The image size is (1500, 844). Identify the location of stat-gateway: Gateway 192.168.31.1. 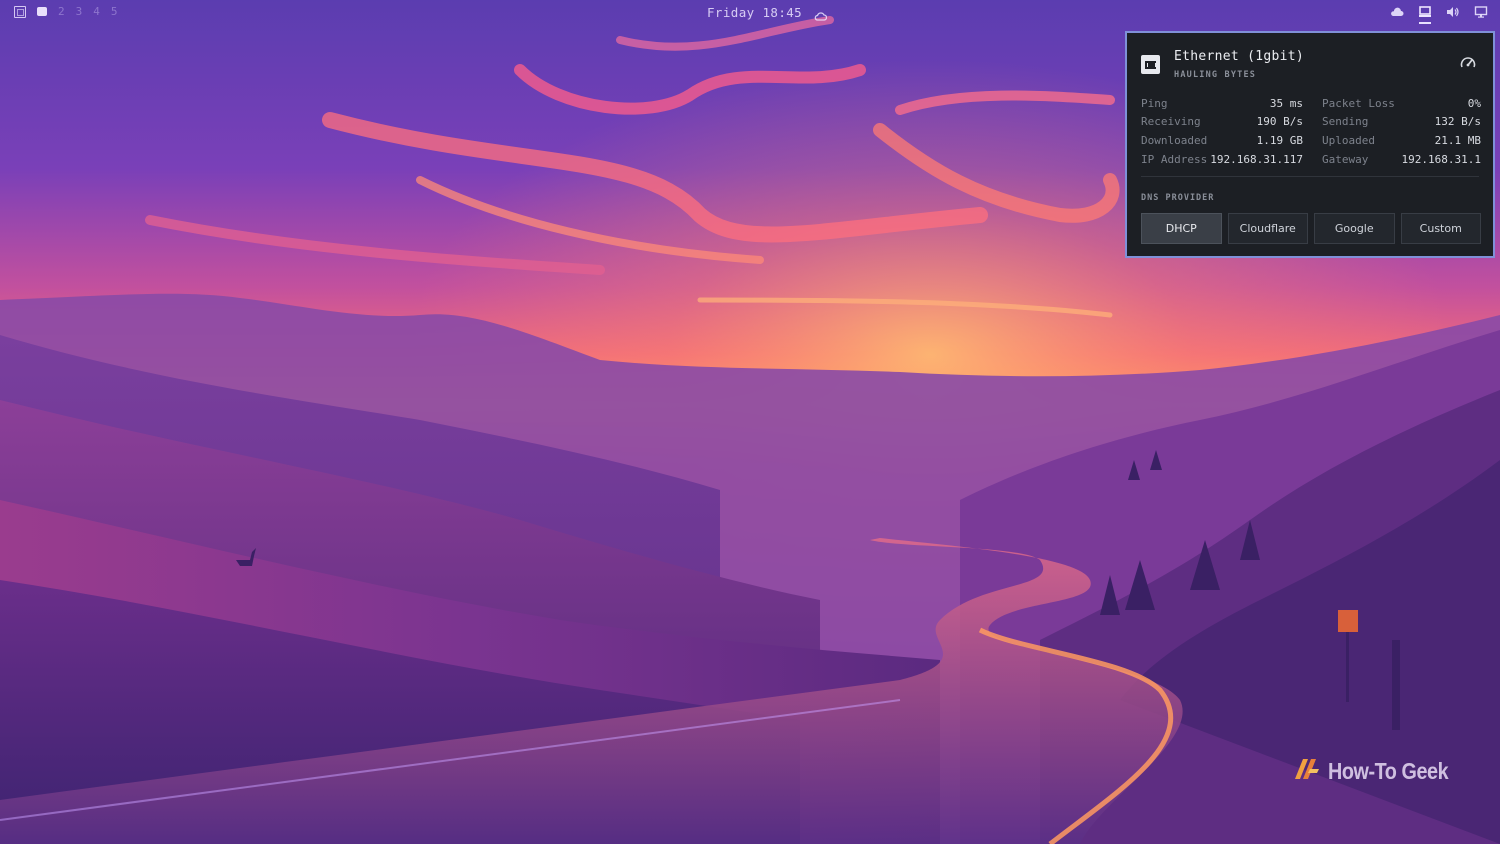
(1396, 159).